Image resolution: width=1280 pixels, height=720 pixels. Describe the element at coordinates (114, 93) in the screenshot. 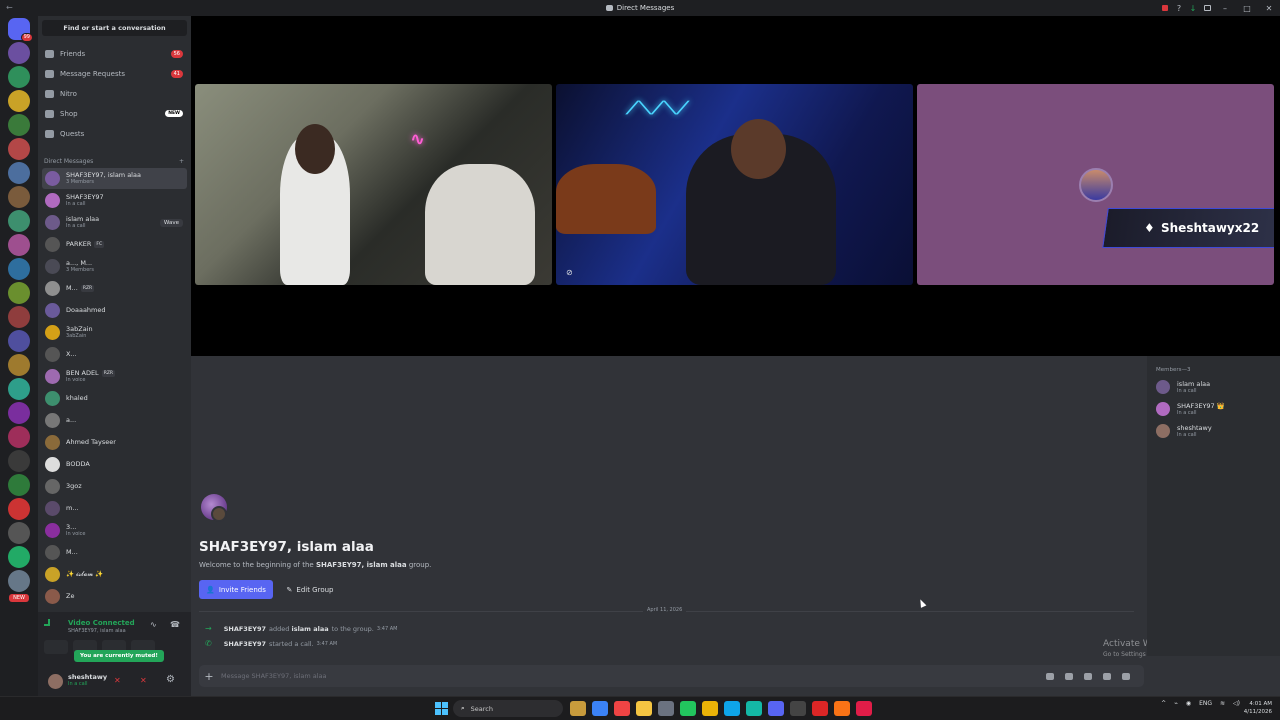

I see `nav-nitro: Nitro` at that location.